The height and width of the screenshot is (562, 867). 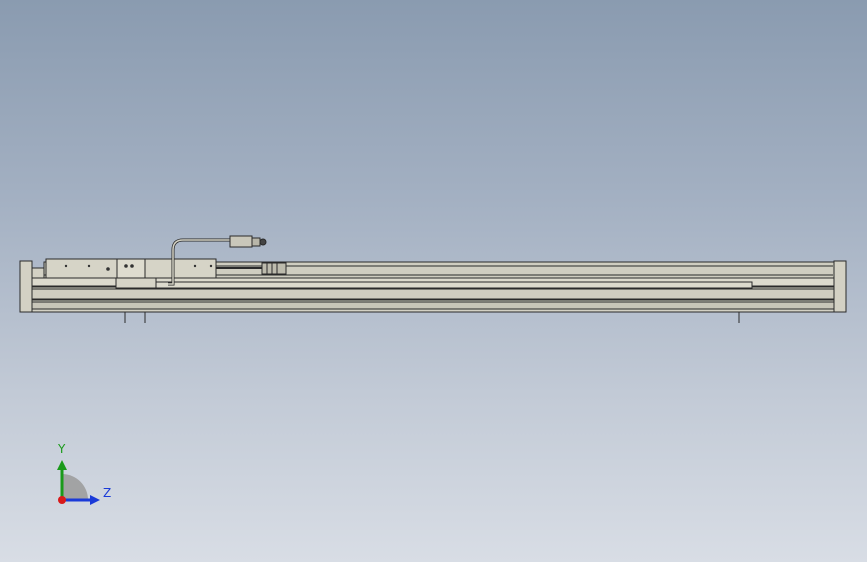 What do you see at coordinates (38, 273) in the screenshot?
I see `left-end-bump` at bounding box center [38, 273].